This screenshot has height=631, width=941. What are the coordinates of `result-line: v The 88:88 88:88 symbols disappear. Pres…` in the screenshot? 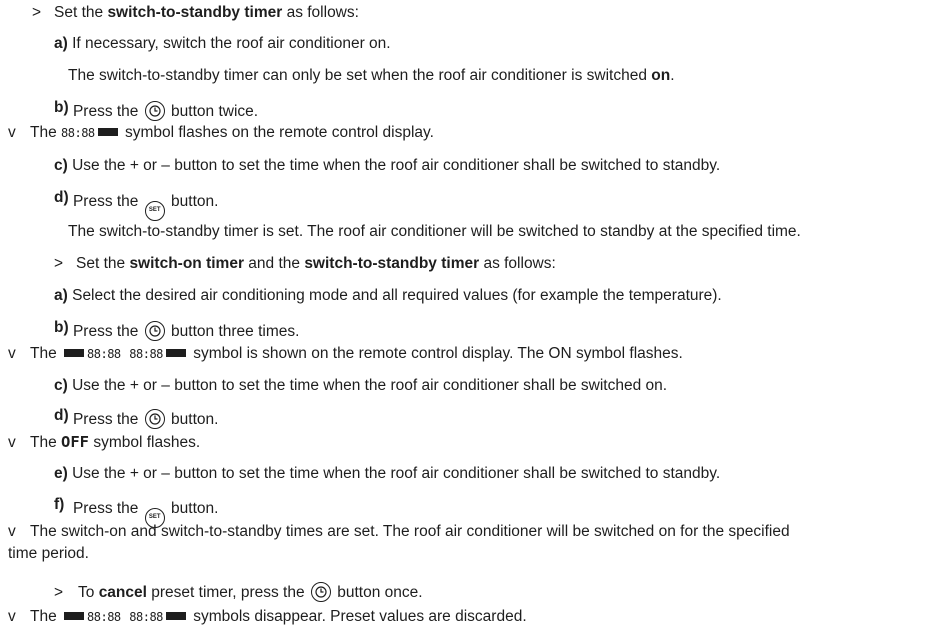 It's located at (267, 616).